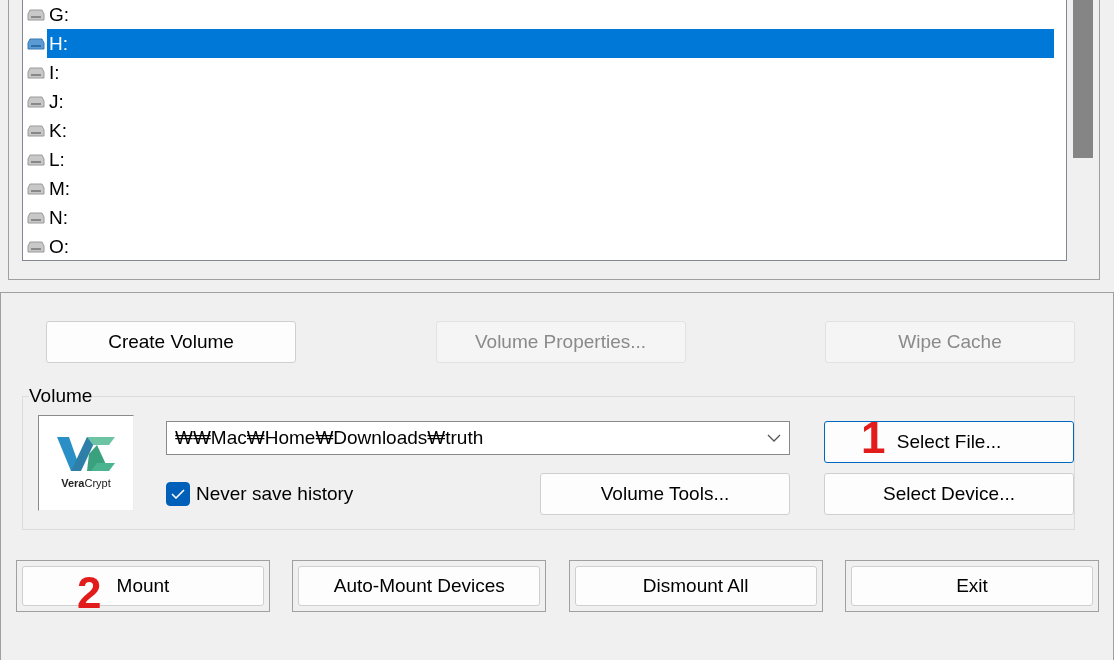 The image size is (1114, 660). I want to click on drive-item: I:, so click(550, 72).